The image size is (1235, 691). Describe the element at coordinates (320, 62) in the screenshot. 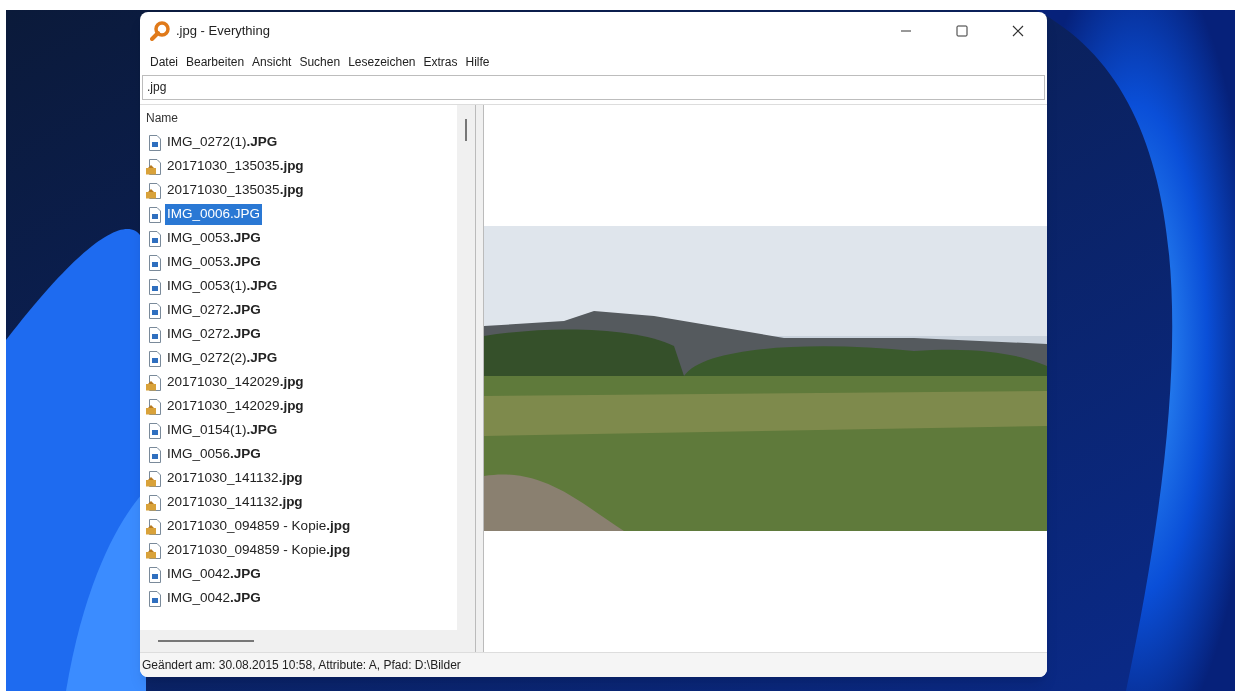

I see `menu-item: Suchen` at that location.